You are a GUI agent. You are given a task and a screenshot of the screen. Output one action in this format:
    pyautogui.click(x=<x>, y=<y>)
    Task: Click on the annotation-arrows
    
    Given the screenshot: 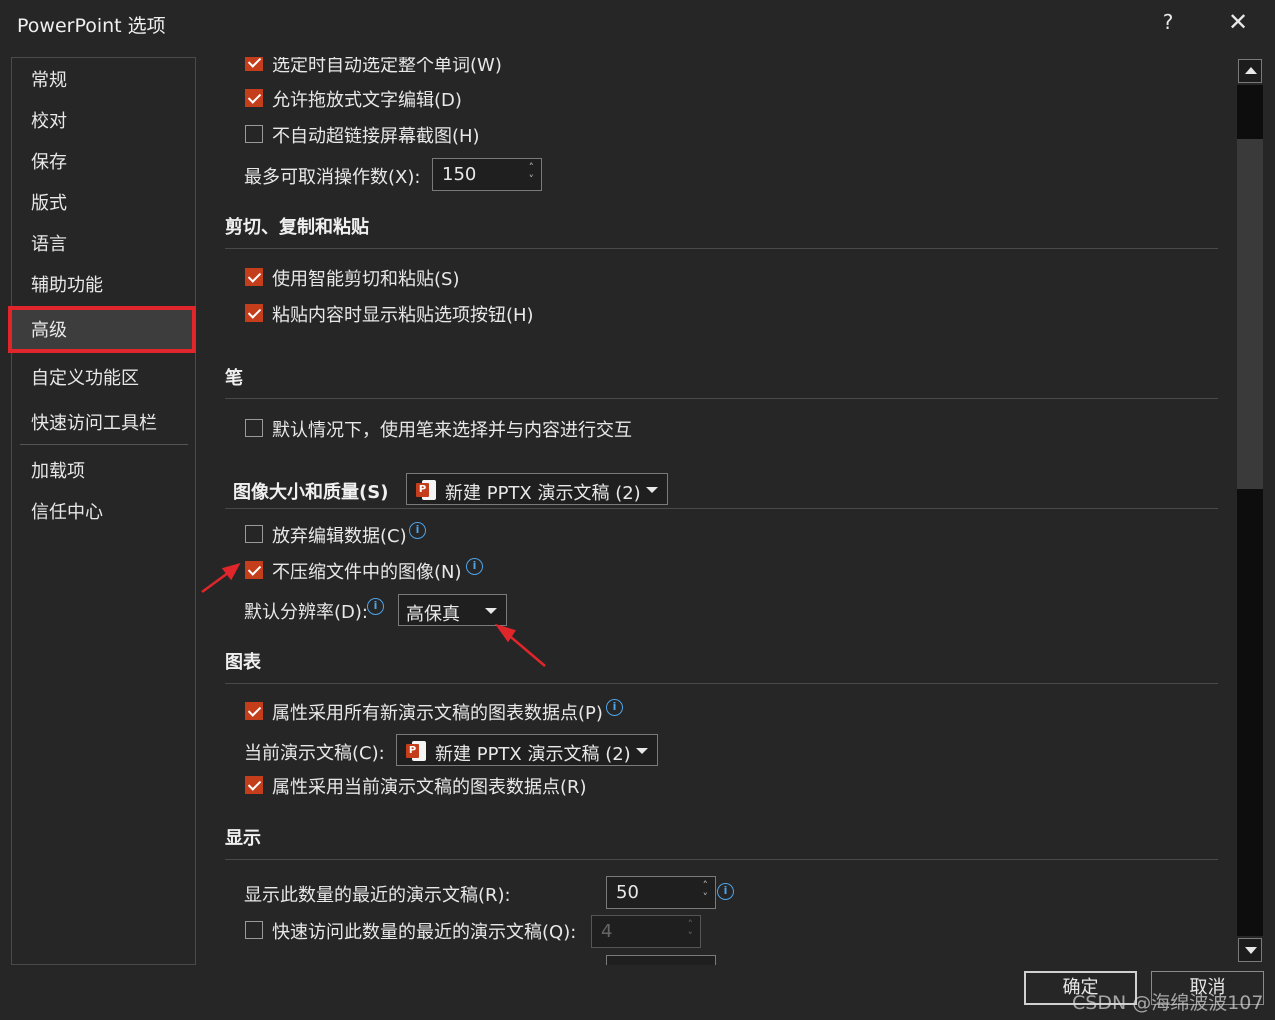 What is the action you would take?
    pyautogui.click(x=373, y=614)
    